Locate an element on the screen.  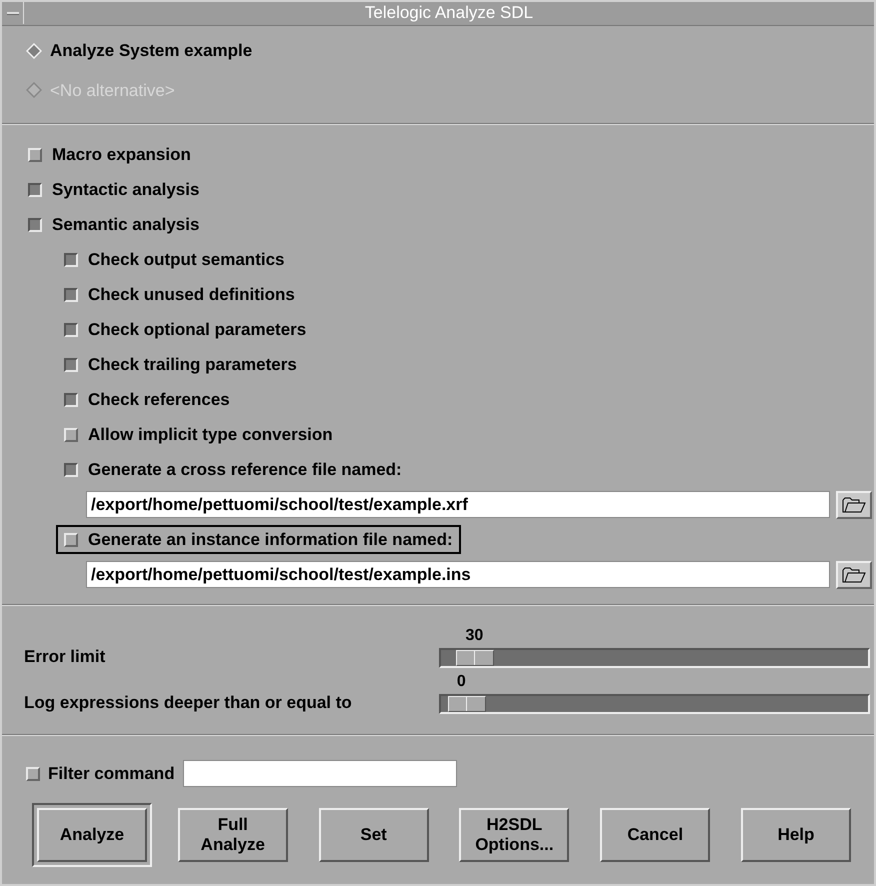
dialog-button: Set is located at coordinates (373, 835).